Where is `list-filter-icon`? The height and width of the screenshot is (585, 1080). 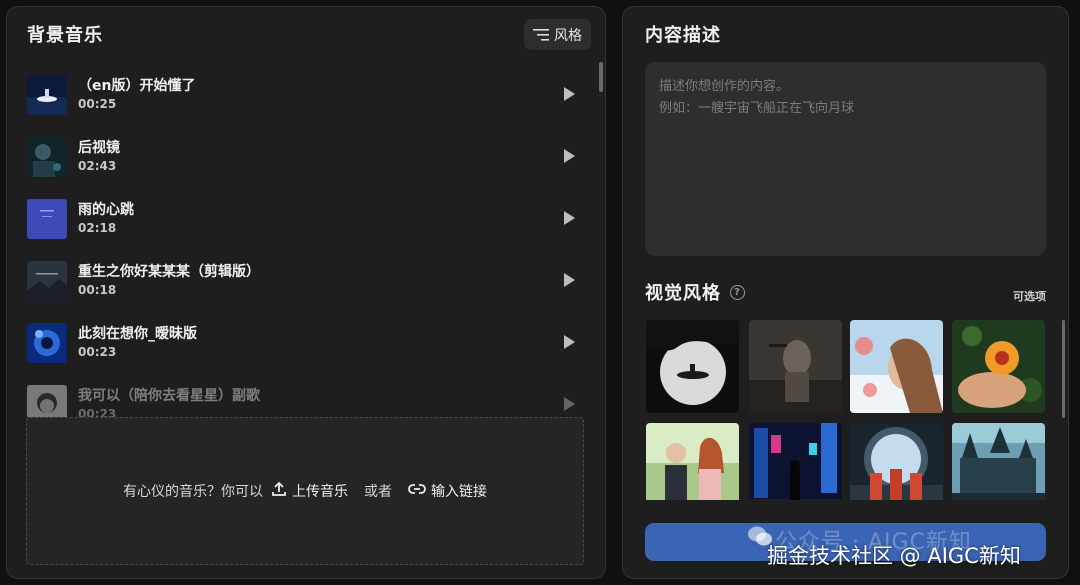 list-filter-icon is located at coordinates (541, 34).